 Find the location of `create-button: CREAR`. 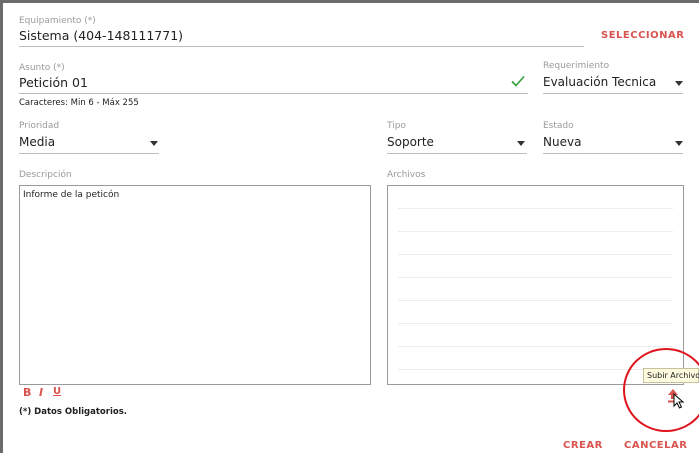

create-button: CREAR is located at coordinates (583, 445).